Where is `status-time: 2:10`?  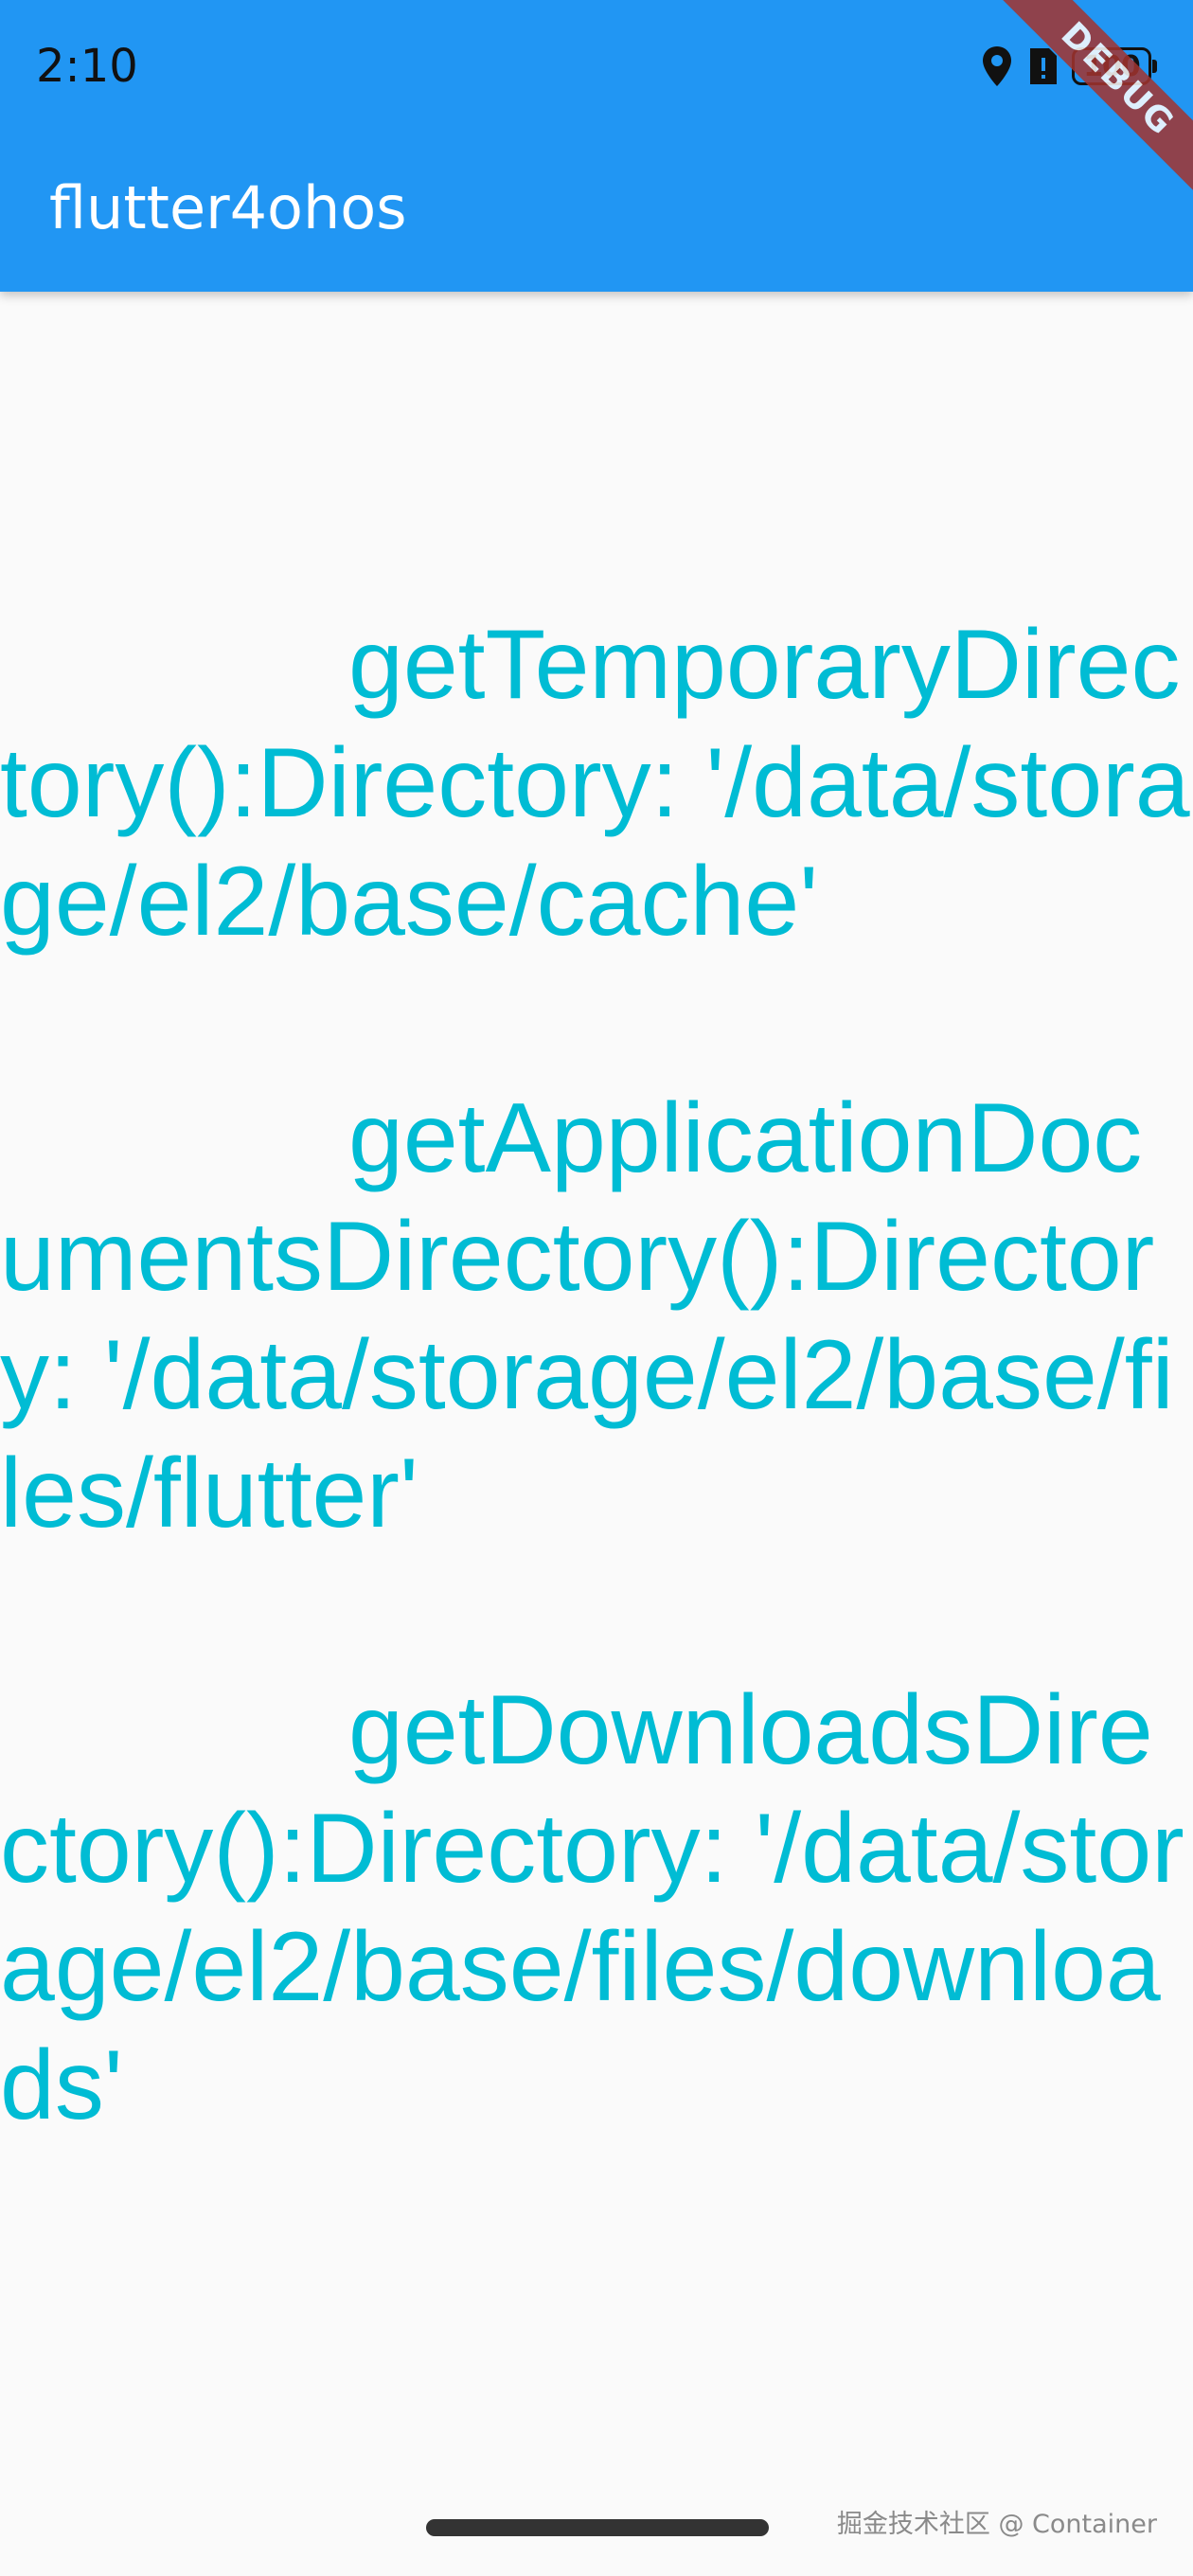
status-time: 2:10 is located at coordinates (87, 66).